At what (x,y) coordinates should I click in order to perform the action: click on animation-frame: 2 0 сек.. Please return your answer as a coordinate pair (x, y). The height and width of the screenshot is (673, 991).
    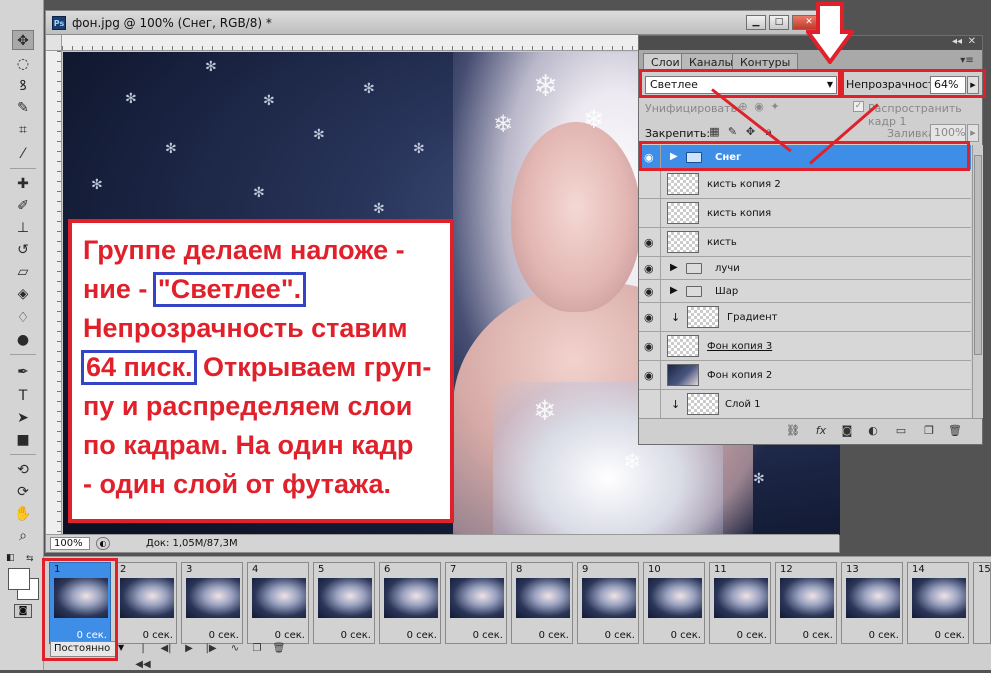
    Looking at the image, I should click on (146, 603).